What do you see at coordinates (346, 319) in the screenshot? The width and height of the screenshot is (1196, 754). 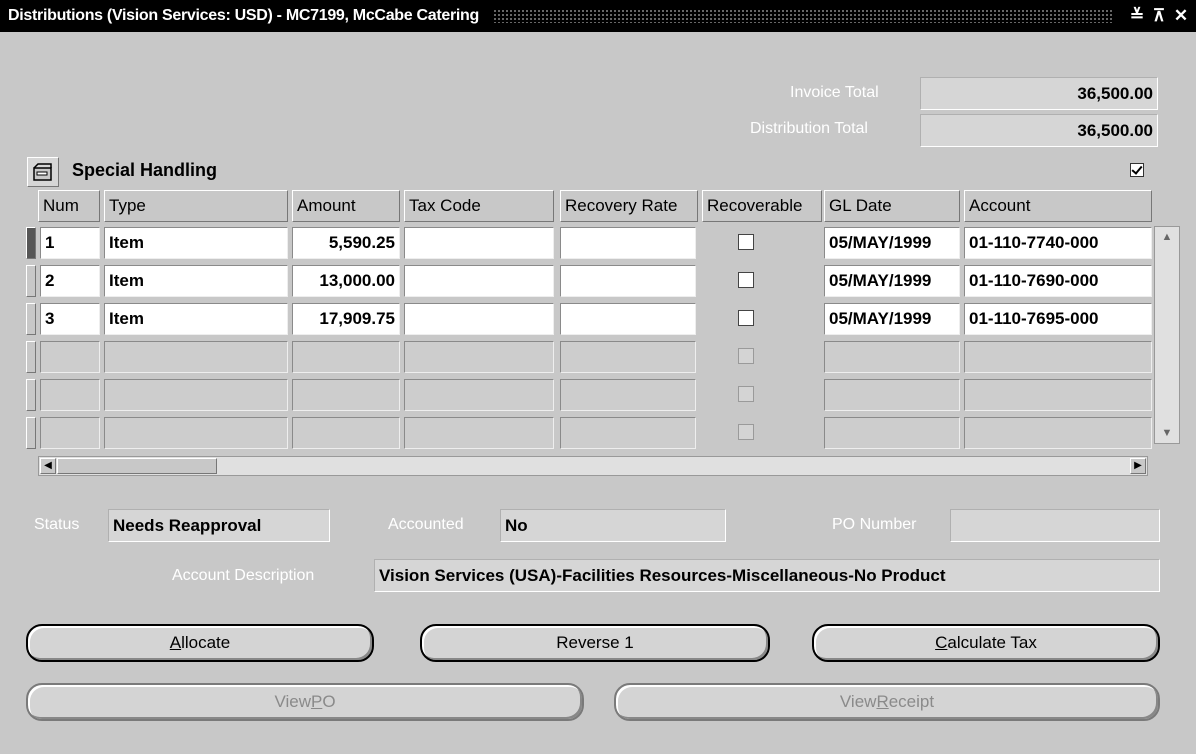 I see `cell-amount: 17,909.75` at bounding box center [346, 319].